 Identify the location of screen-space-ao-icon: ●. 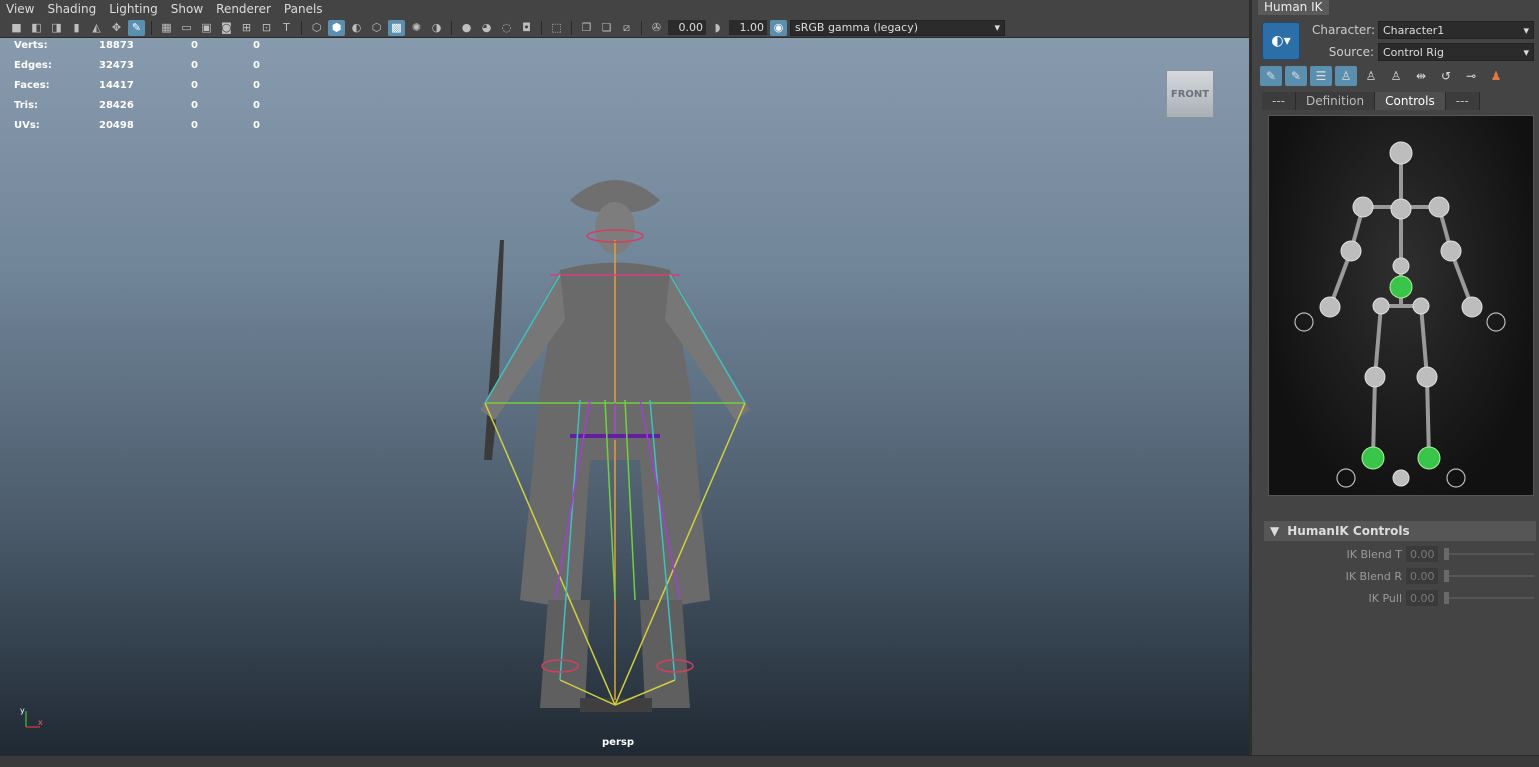
(466, 28).